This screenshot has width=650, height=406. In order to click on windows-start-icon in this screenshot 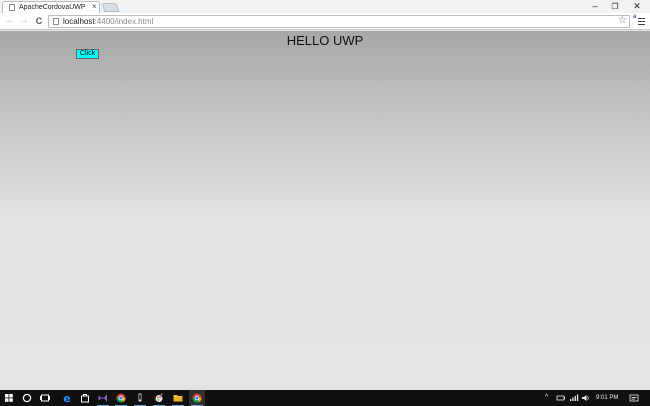, I will do `click(9, 398)`.